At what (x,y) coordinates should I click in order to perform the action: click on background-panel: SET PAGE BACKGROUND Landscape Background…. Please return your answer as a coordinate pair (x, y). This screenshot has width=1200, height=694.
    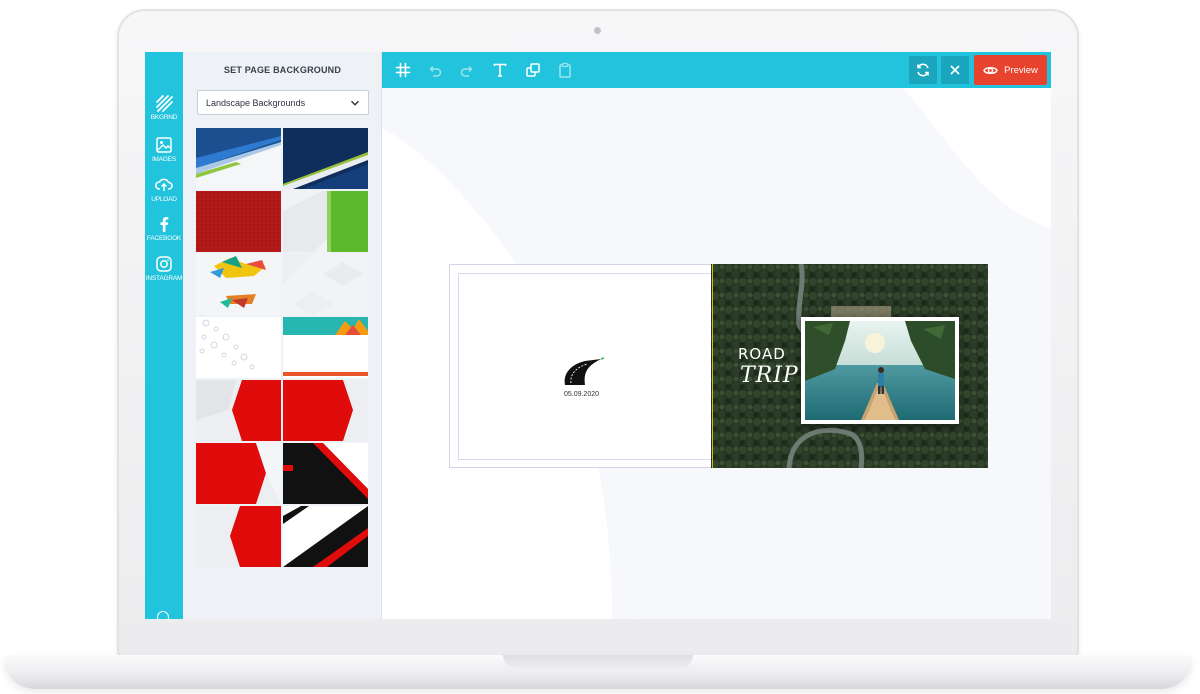
    Looking at the image, I should click on (282, 335).